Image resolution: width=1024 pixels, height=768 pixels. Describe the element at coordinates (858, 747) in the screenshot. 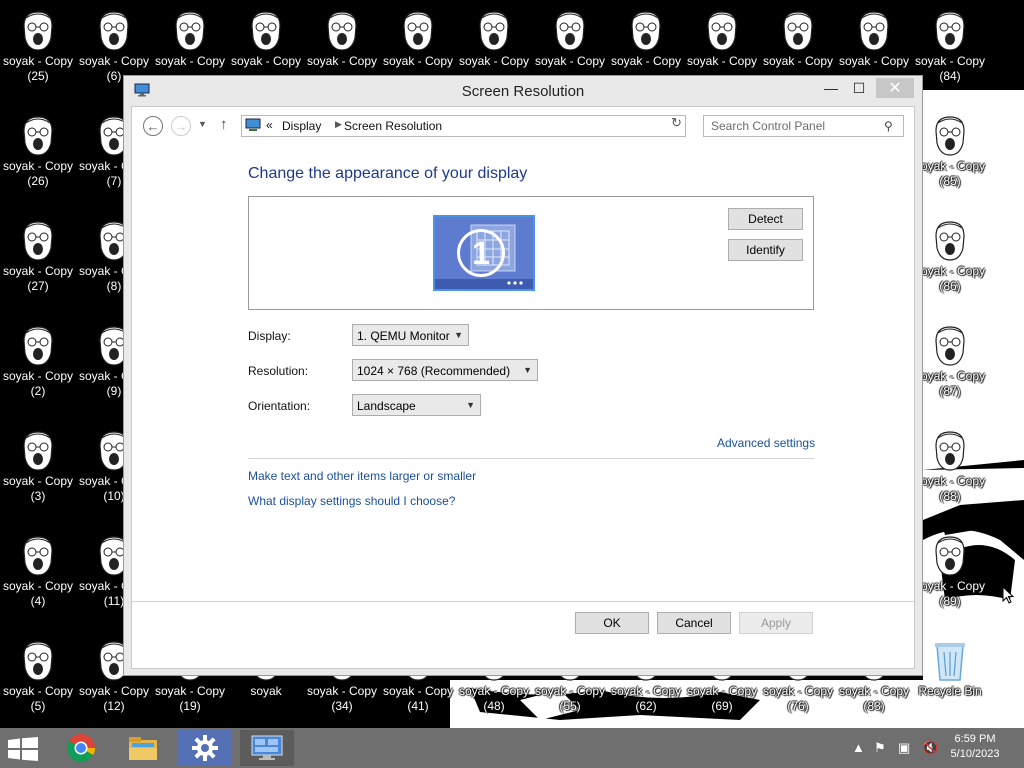

I see `show-hidden-icons-button: ▲` at that location.